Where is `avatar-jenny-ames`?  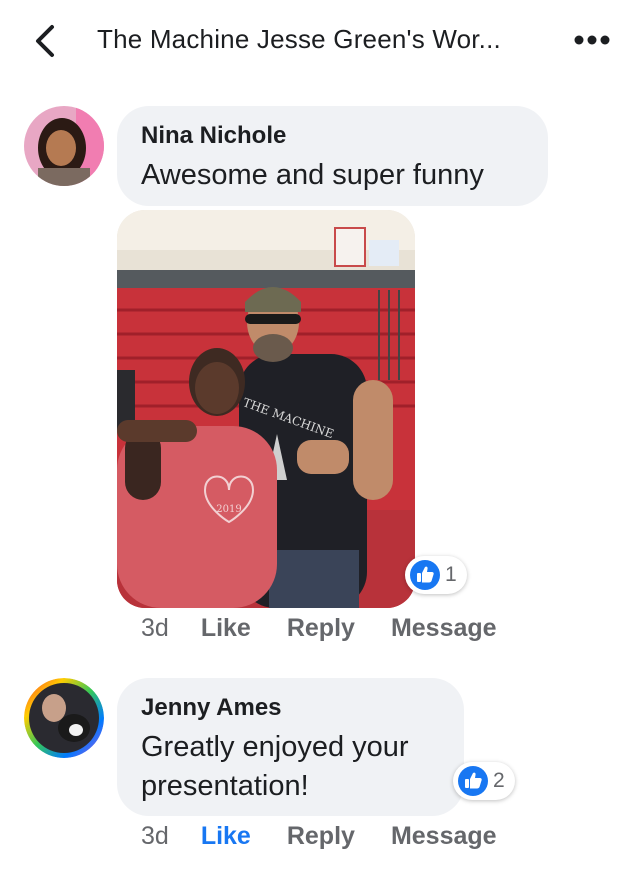 avatar-jenny-ames is located at coordinates (64, 718).